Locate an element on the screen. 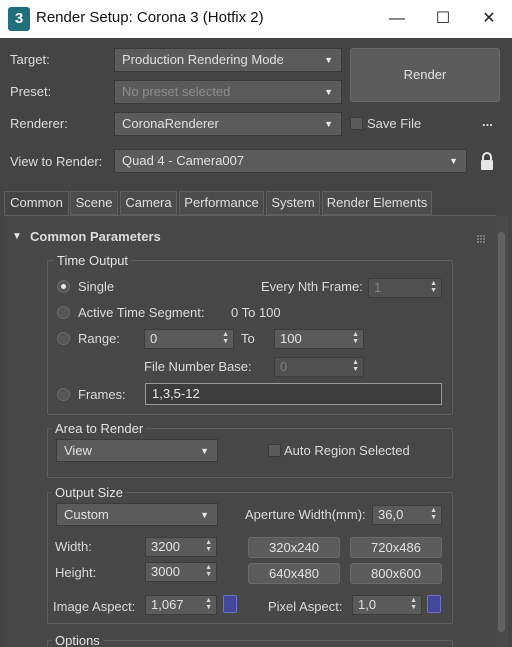 This screenshot has height=647, width=512. active-time-segment-value: 0 To 100 is located at coordinates (256, 312).